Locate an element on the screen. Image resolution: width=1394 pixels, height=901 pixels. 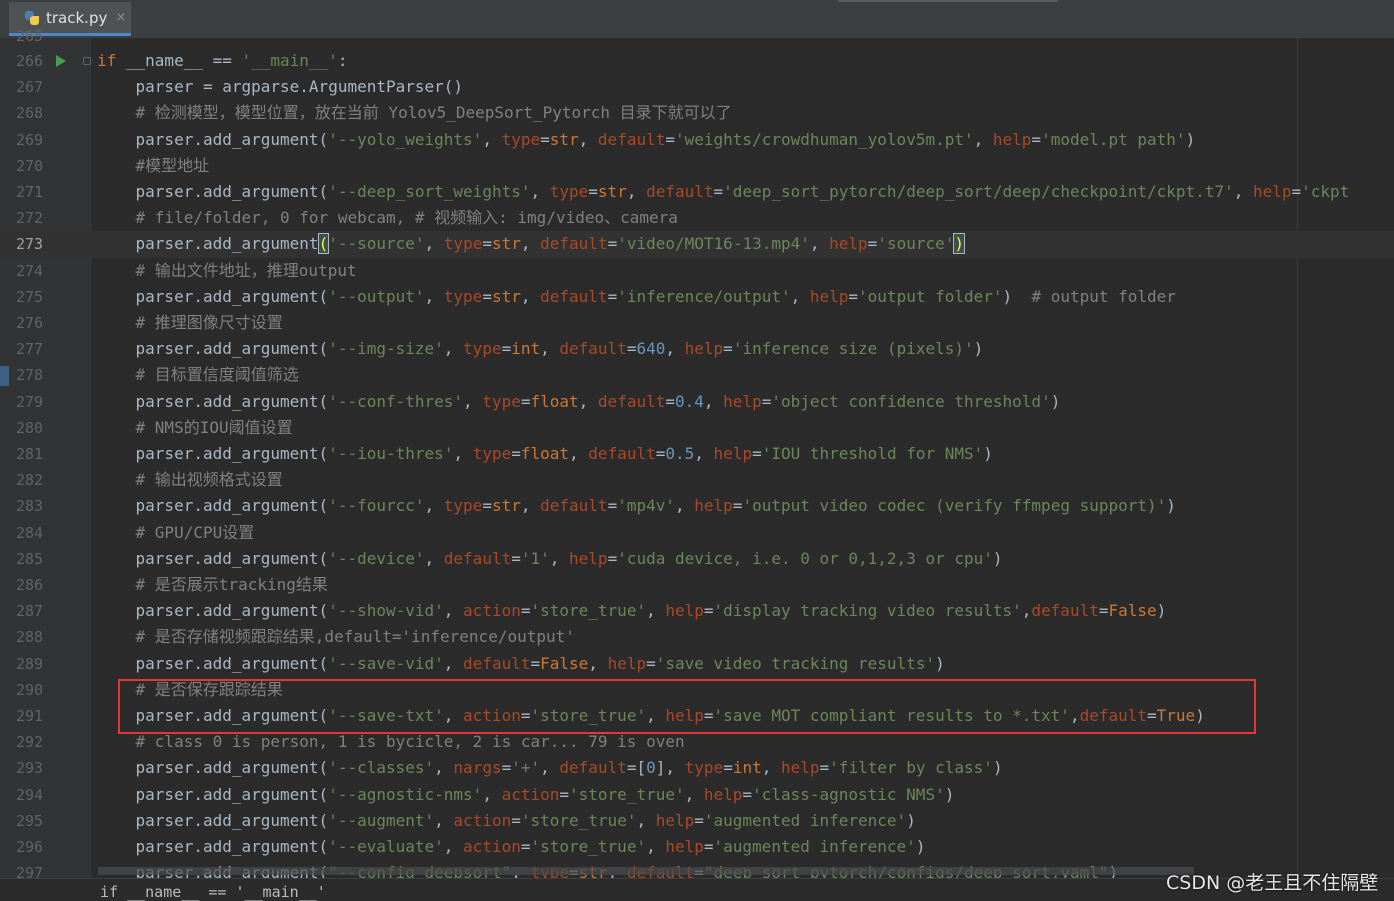
code-line: 267 parser = argparse.ArgumentParser() is located at coordinates (697, 87).